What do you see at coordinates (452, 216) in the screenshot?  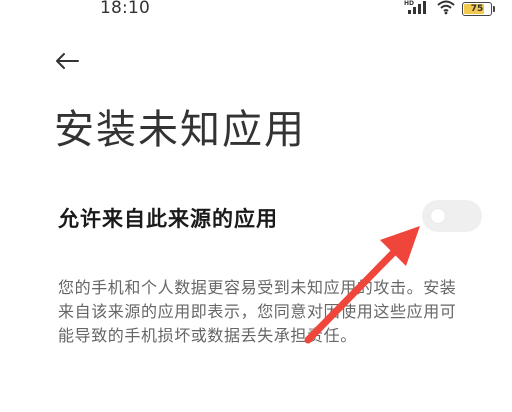 I see `allow-source-toggle` at bounding box center [452, 216].